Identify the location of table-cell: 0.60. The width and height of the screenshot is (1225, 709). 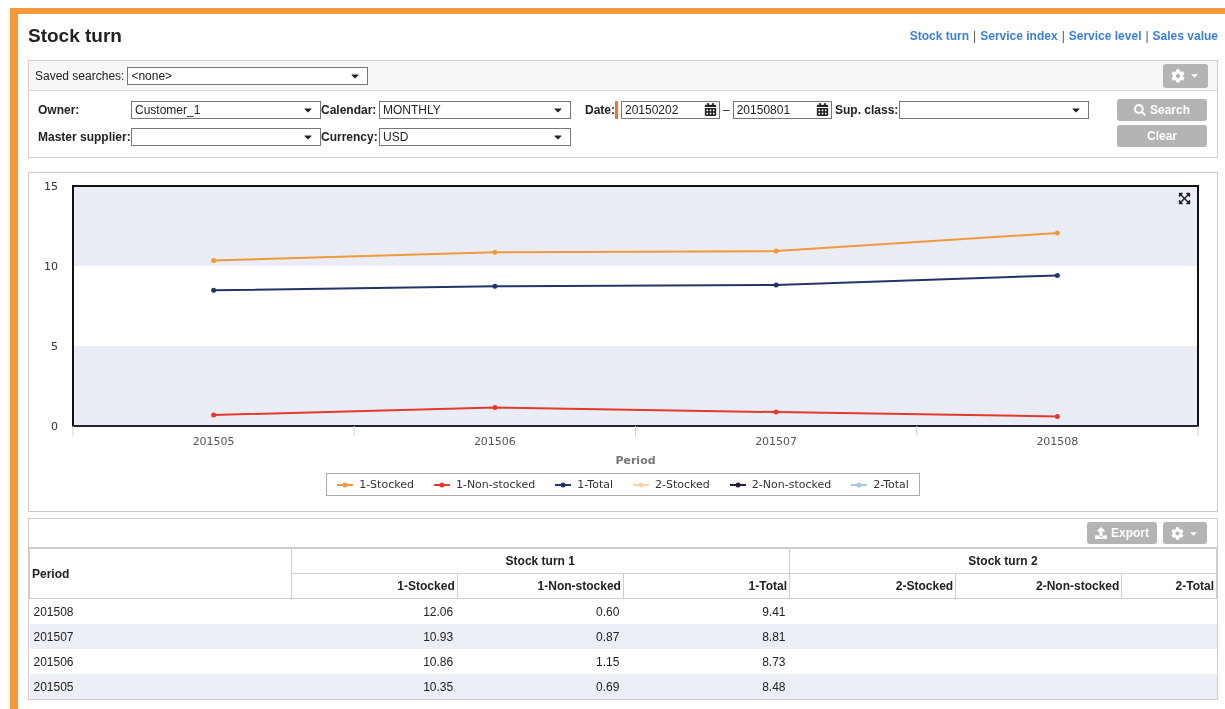
(540, 611).